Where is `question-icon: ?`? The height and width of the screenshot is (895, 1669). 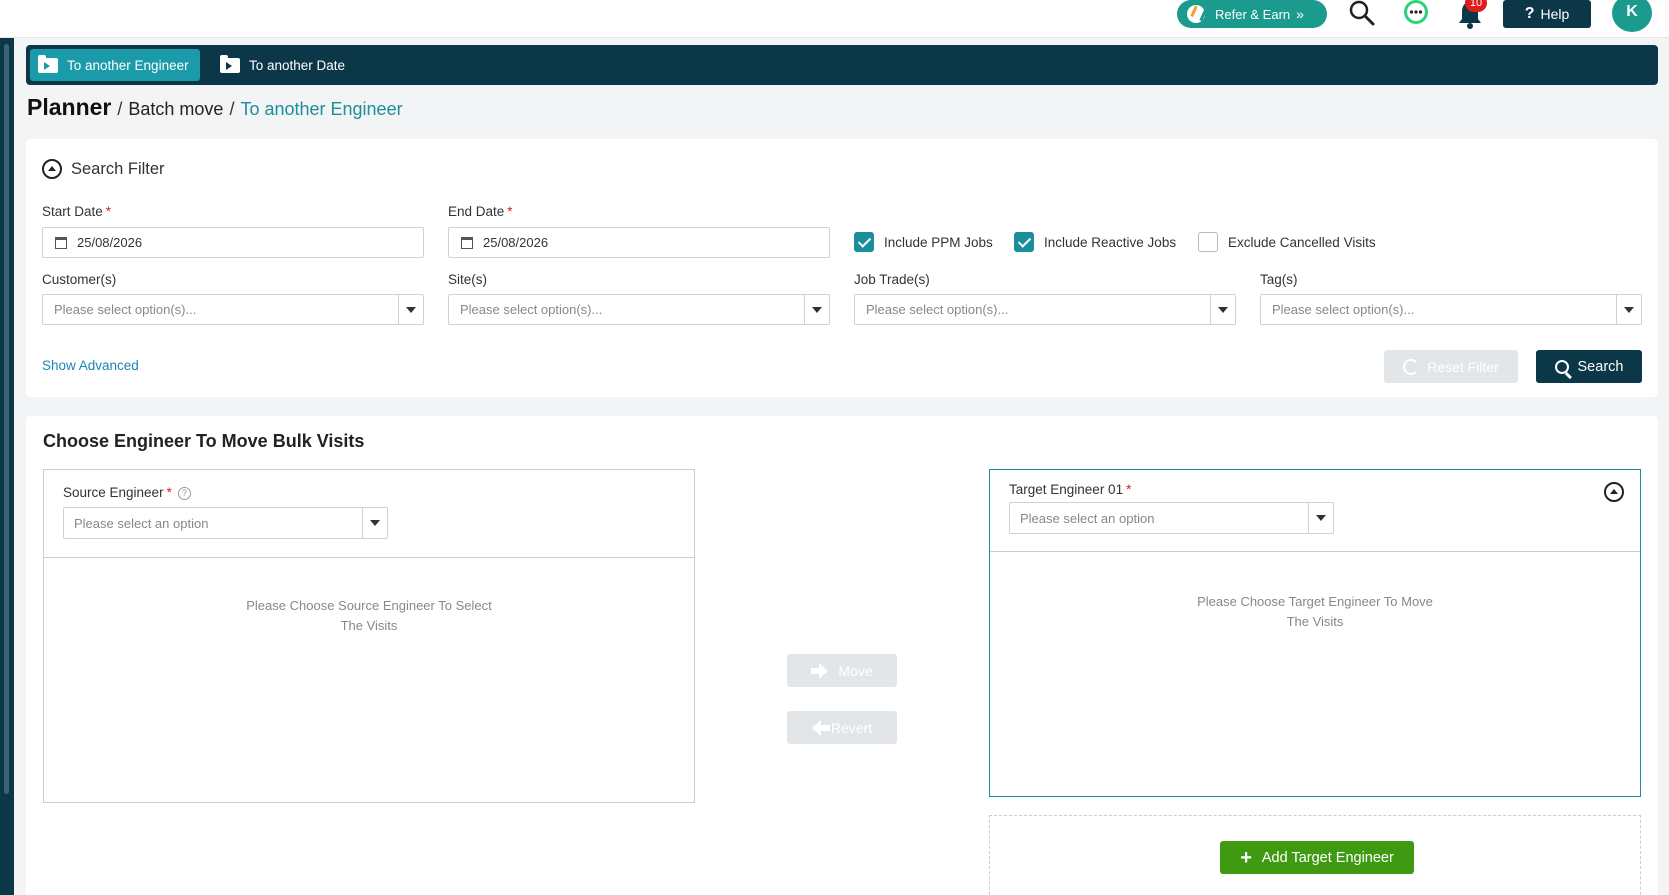 question-icon: ? is located at coordinates (1529, 13).